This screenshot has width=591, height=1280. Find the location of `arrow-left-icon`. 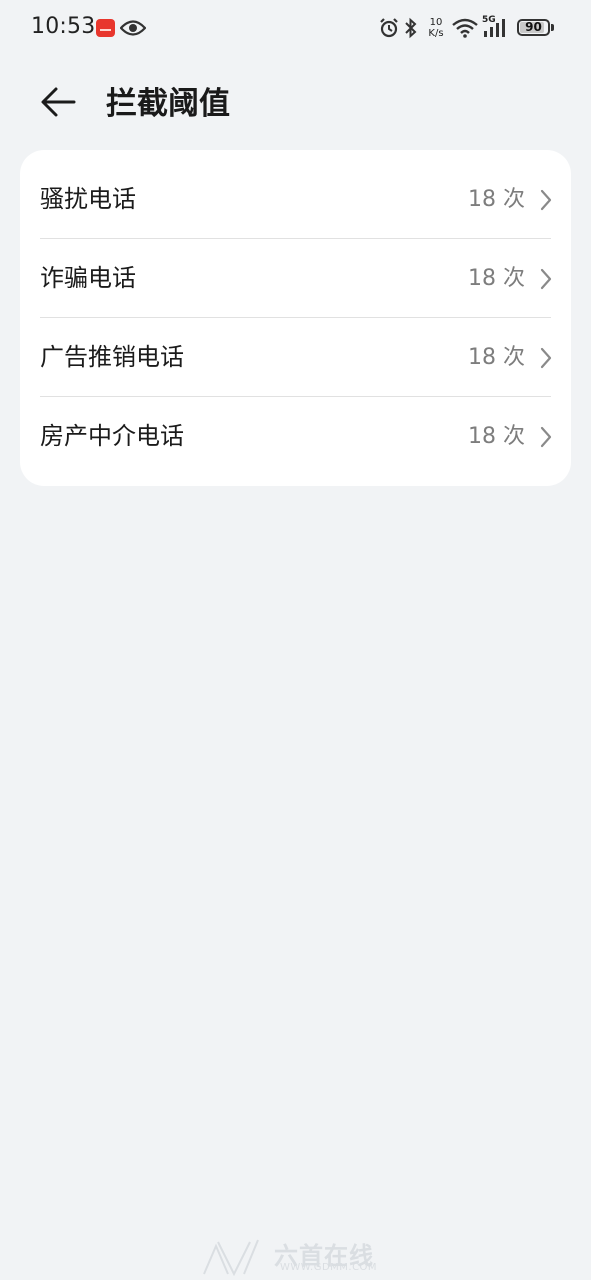

arrow-left-icon is located at coordinates (58, 104).